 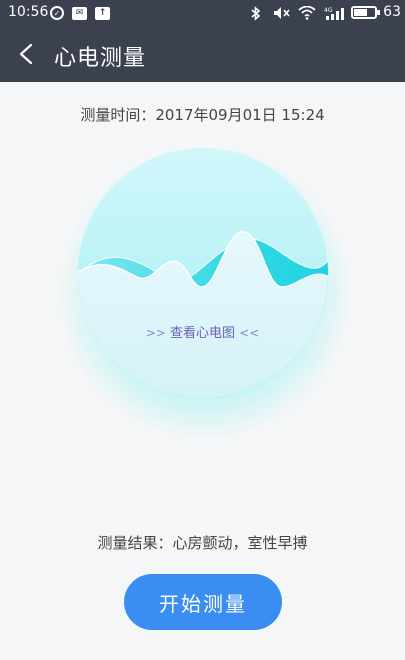 What do you see at coordinates (57, 13) in the screenshot?
I see `alarm-check-icon: ✓` at bounding box center [57, 13].